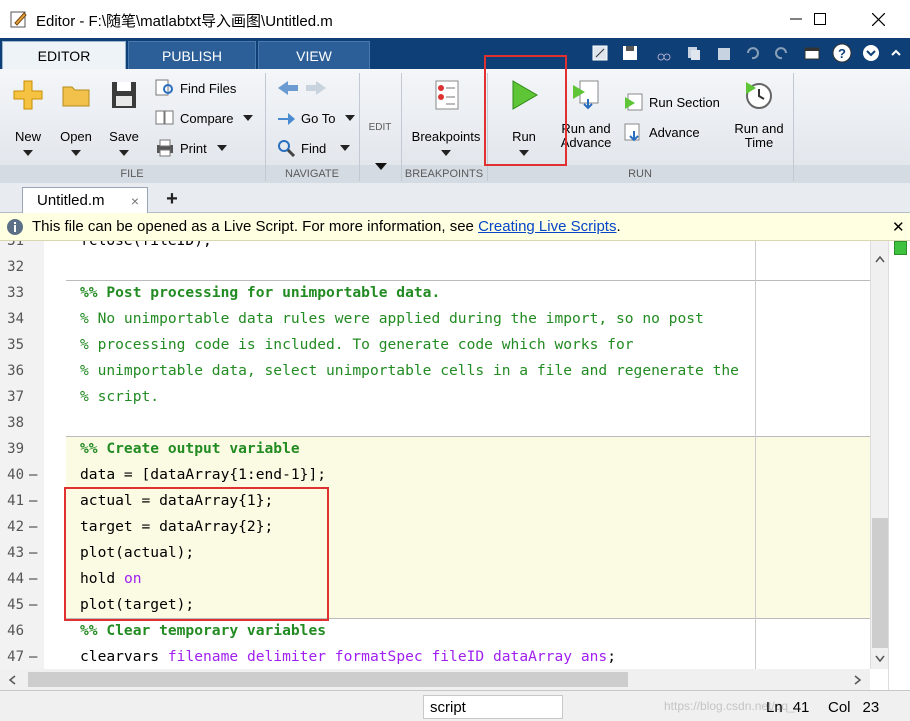  What do you see at coordinates (900, 248) in the screenshot?
I see `code-analyzer-status-indicator` at bounding box center [900, 248].